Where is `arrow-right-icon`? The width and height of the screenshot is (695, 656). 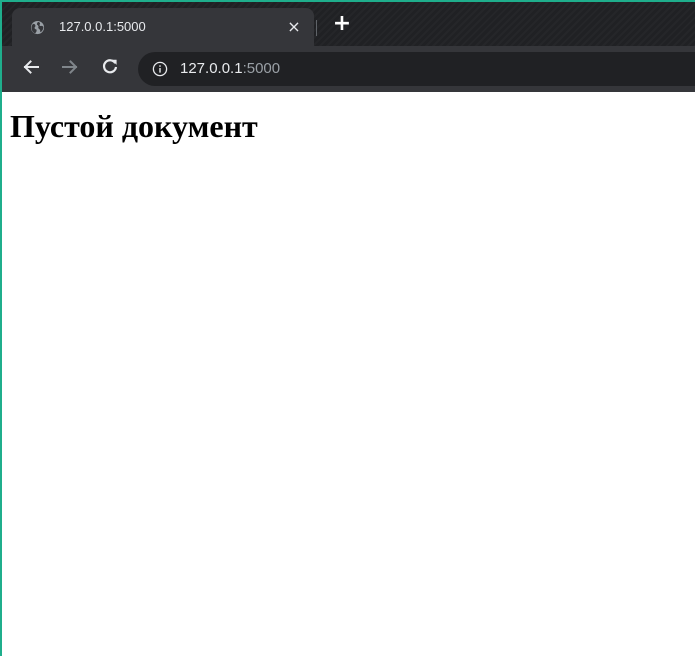 arrow-right-icon is located at coordinates (70, 69).